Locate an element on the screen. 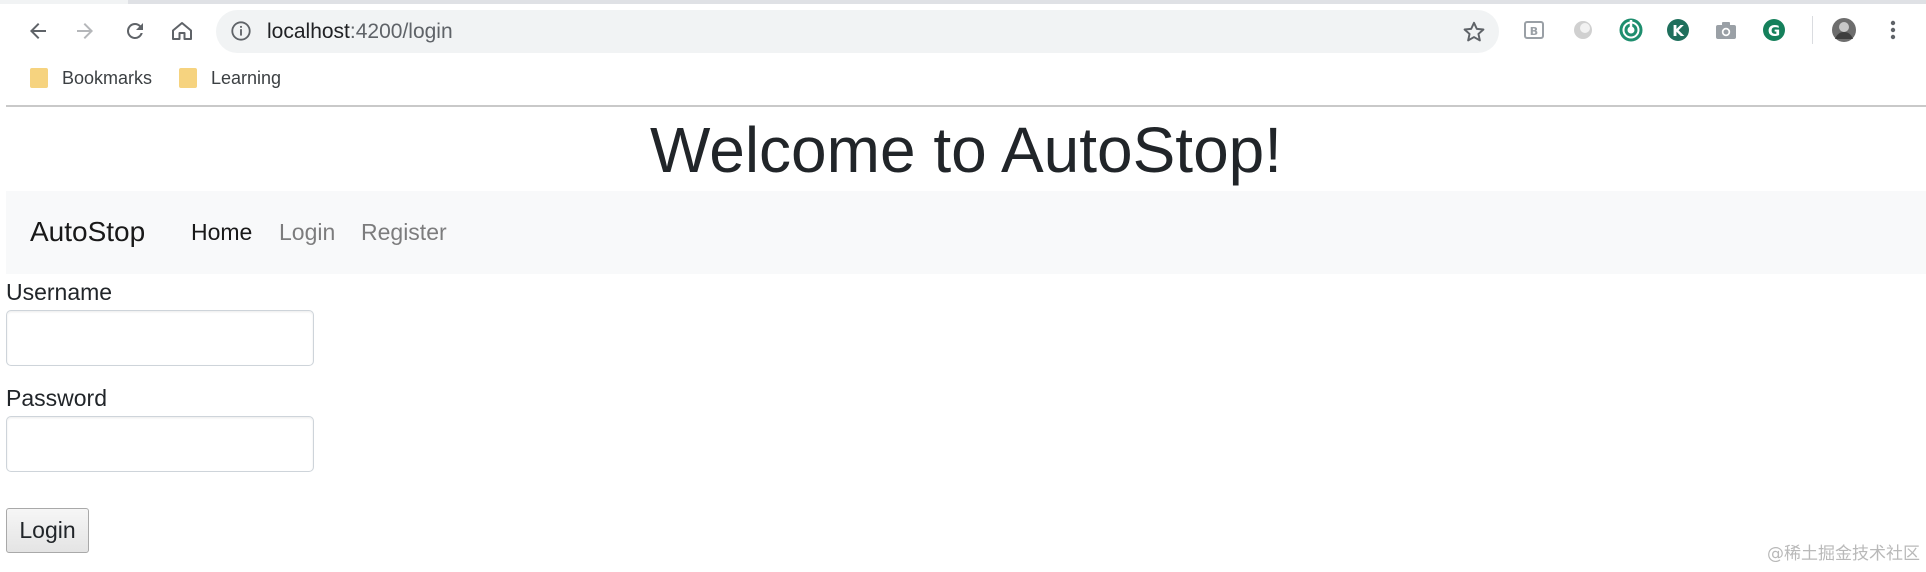 This screenshot has width=1926, height=572. username-field is located at coordinates (160, 338).